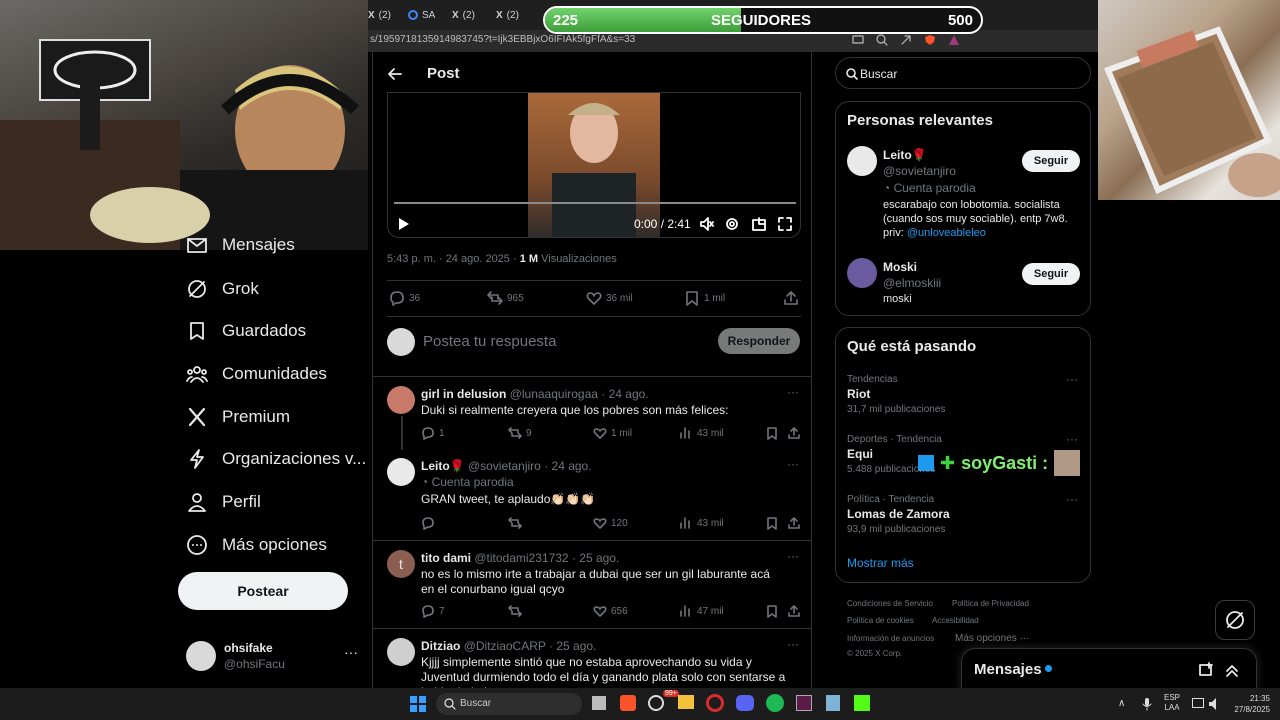 This screenshot has height=720, width=1280. Describe the element at coordinates (256, 374) in the screenshot. I see `nav-item-comunidades: Comunidades` at that location.